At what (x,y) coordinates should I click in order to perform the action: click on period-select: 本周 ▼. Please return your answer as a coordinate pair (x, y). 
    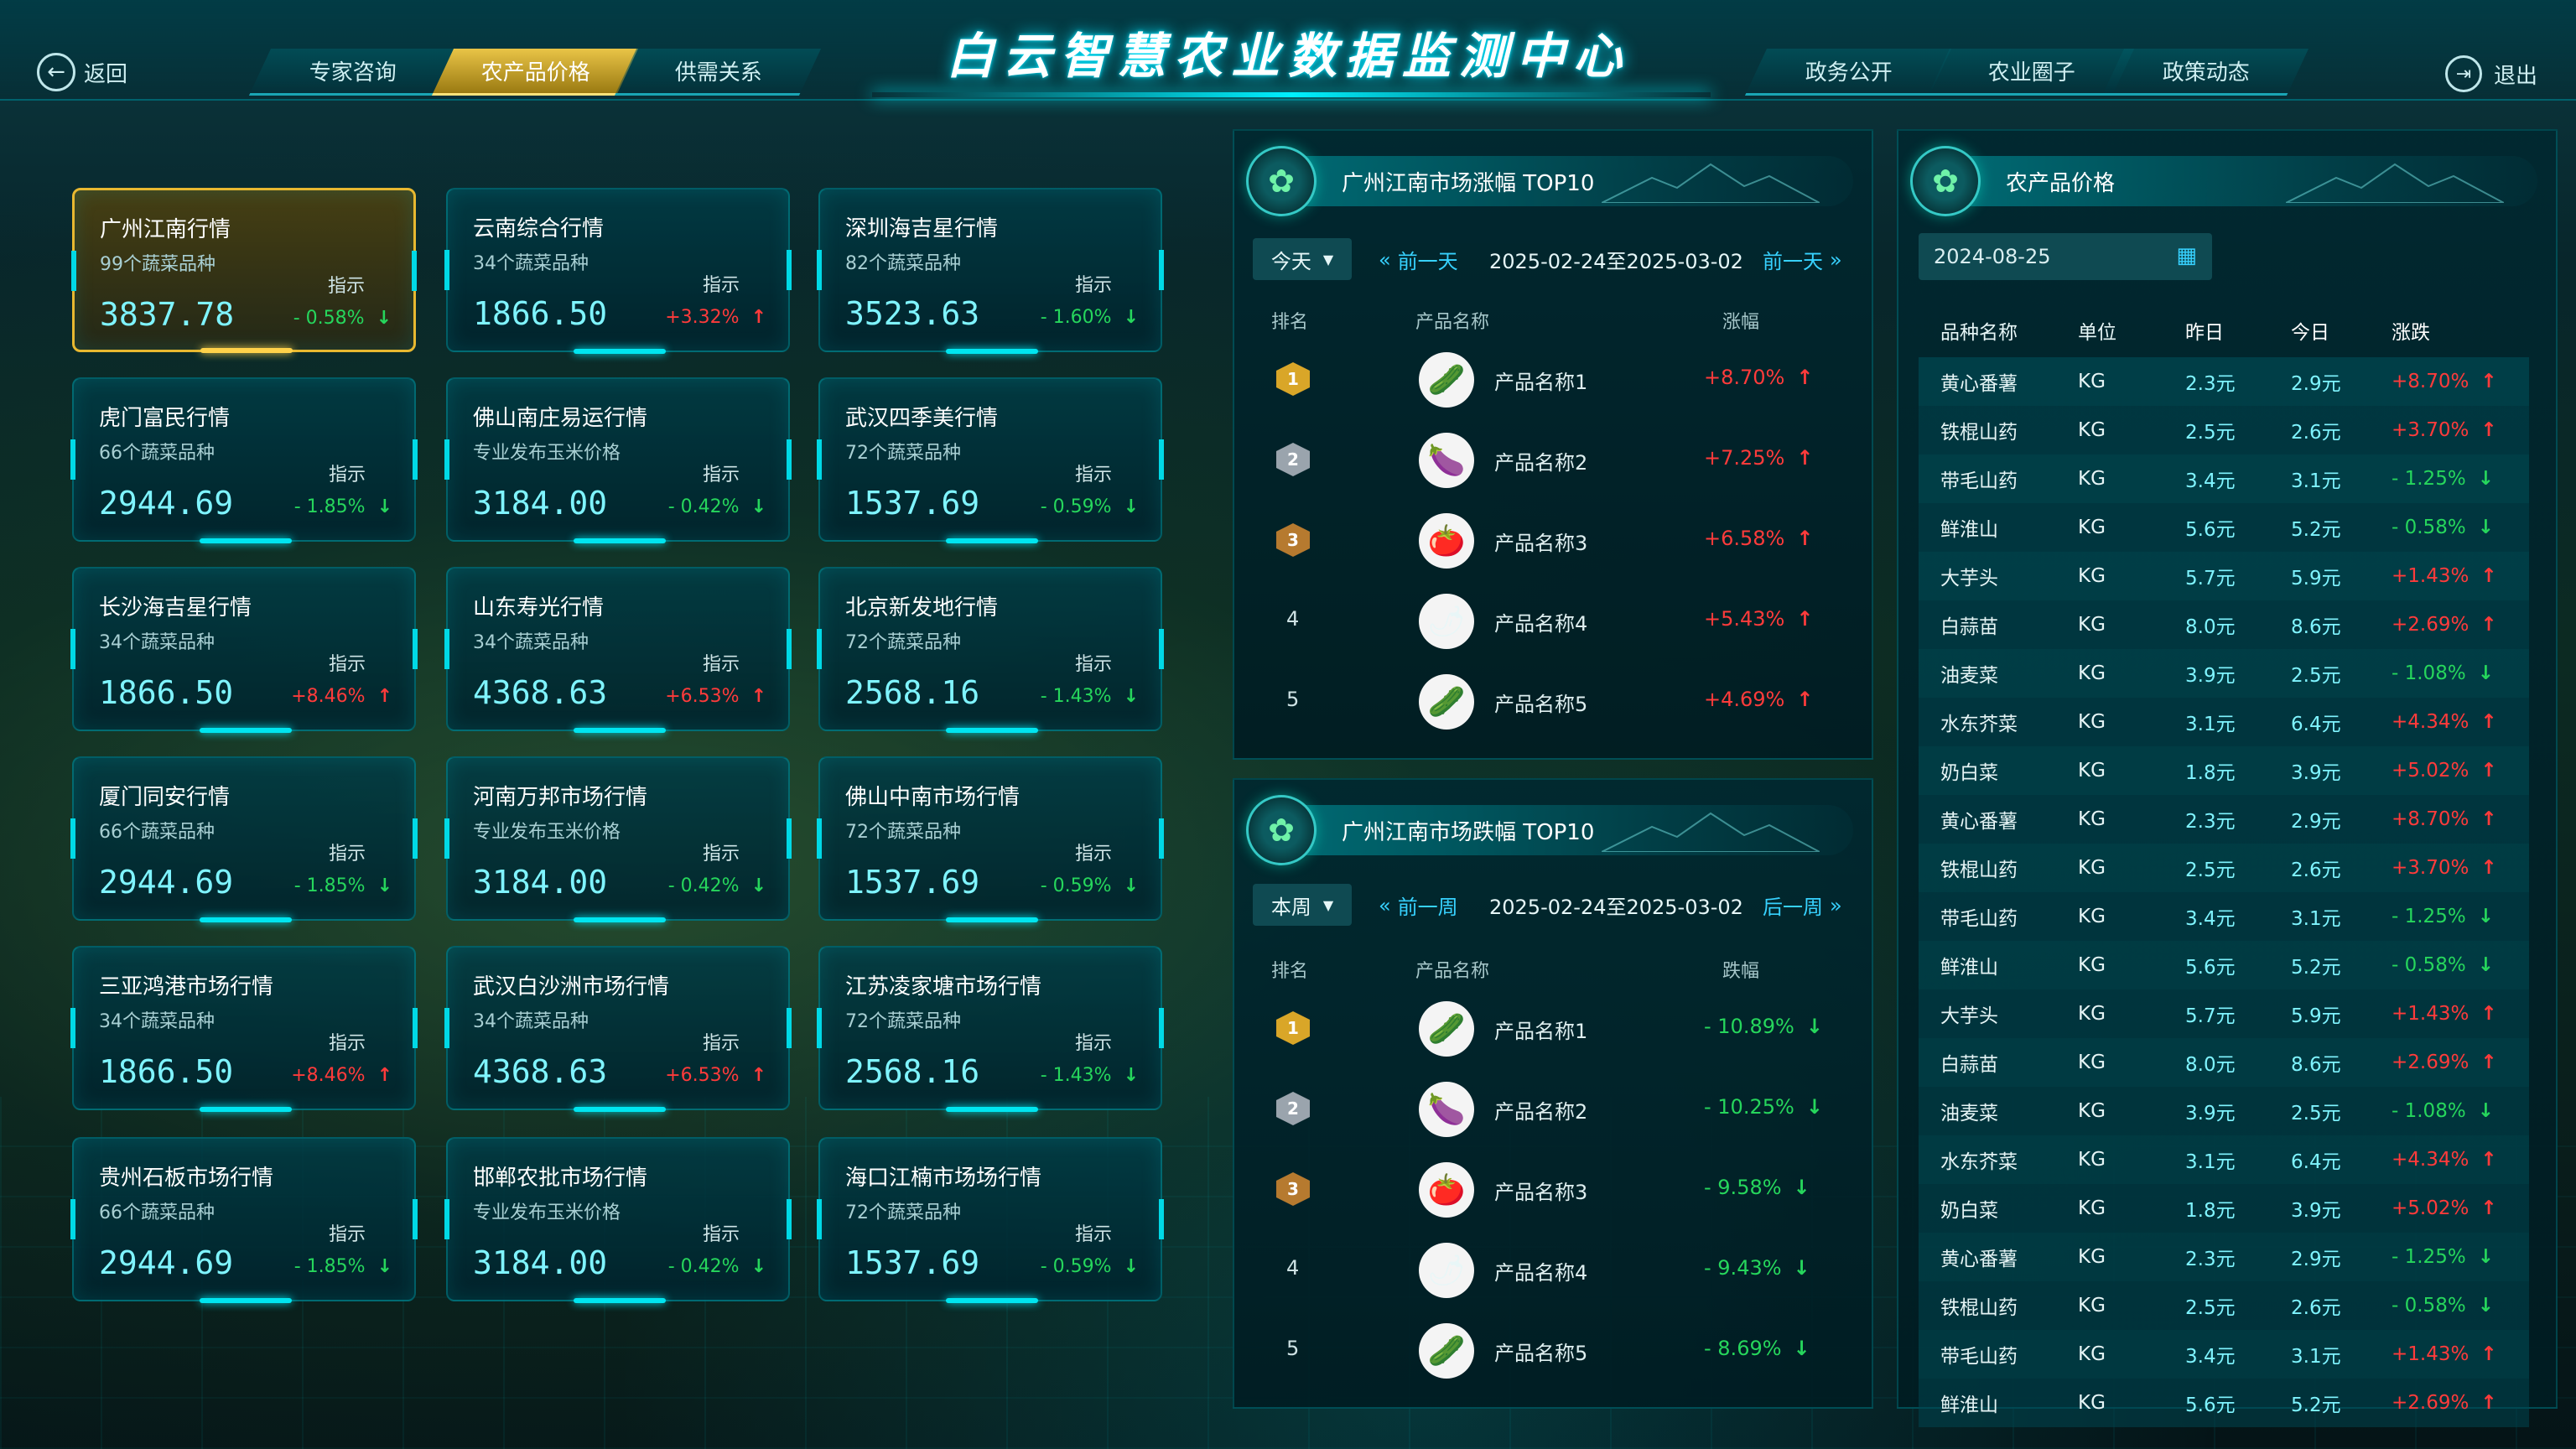
    Looking at the image, I should click on (1302, 905).